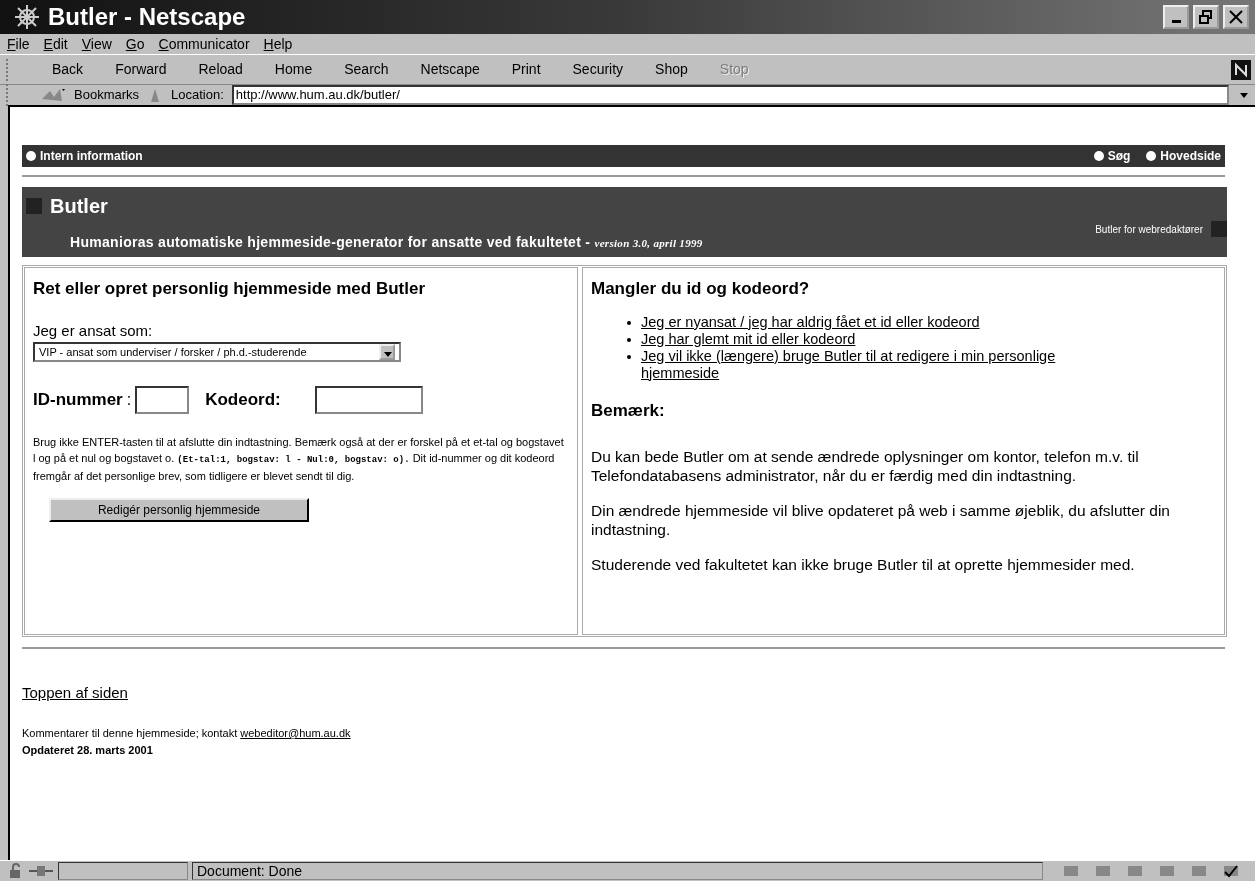 This screenshot has height=881, width=1255. Describe the element at coordinates (230, 289) in the screenshot. I see `panel-heading: Ret eller opret personlig hjemmeside med Butler` at that location.